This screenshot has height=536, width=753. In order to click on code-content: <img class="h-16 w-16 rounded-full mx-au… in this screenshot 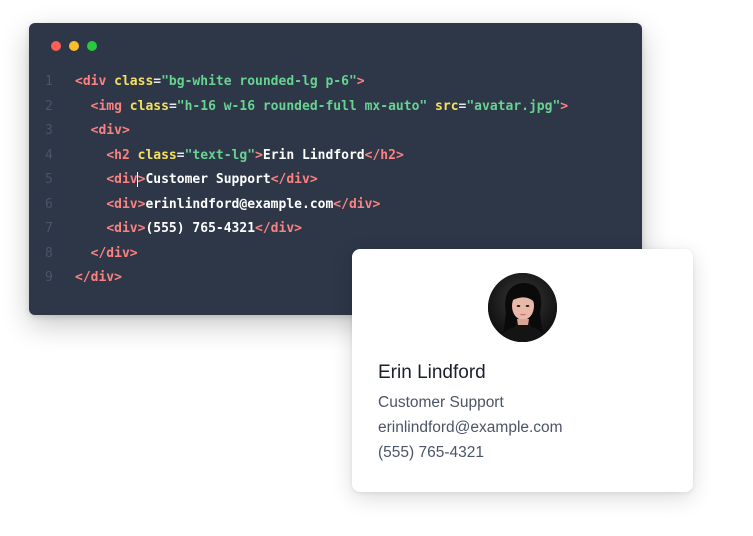, I will do `click(329, 106)`.